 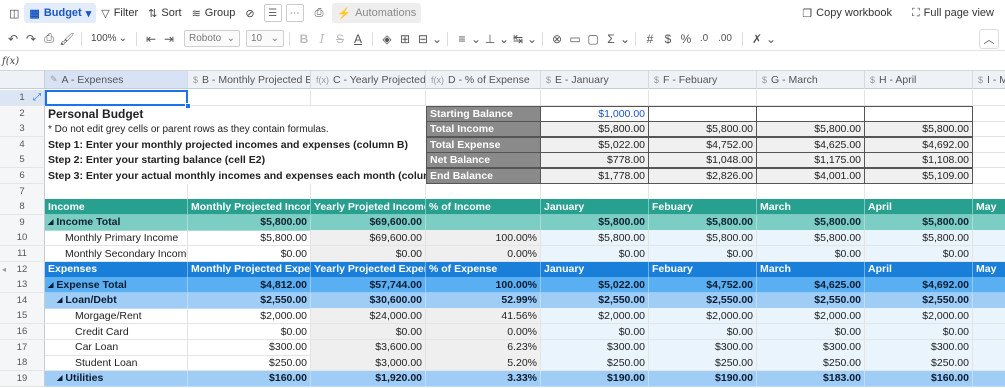 I want to click on column-header: f(x) C - Yearly Projected Expen, so click(x=368, y=80).